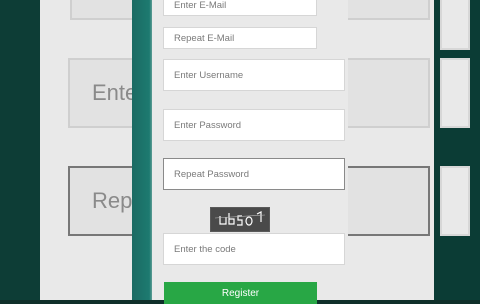  I want to click on password-field: Enter Password, so click(254, 125).